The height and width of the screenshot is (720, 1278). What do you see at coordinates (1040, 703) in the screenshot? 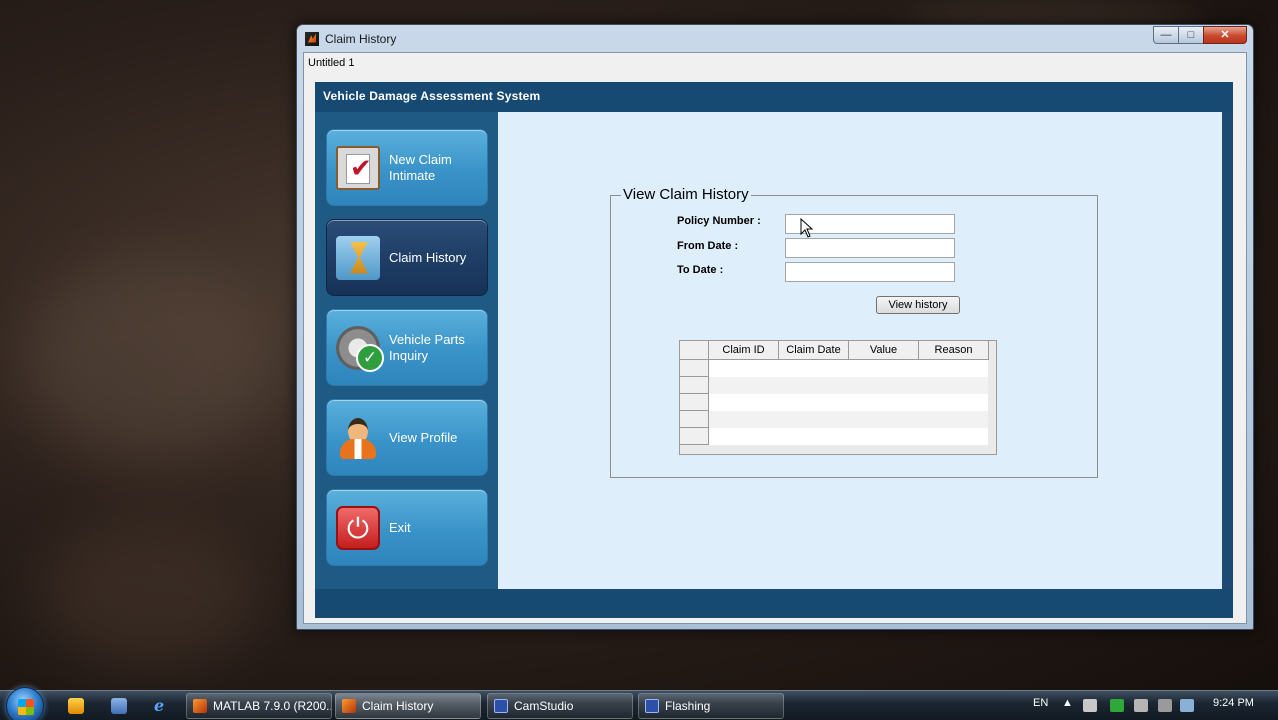
I see `language-indicator: EN` at bounding box center [1040, 703].